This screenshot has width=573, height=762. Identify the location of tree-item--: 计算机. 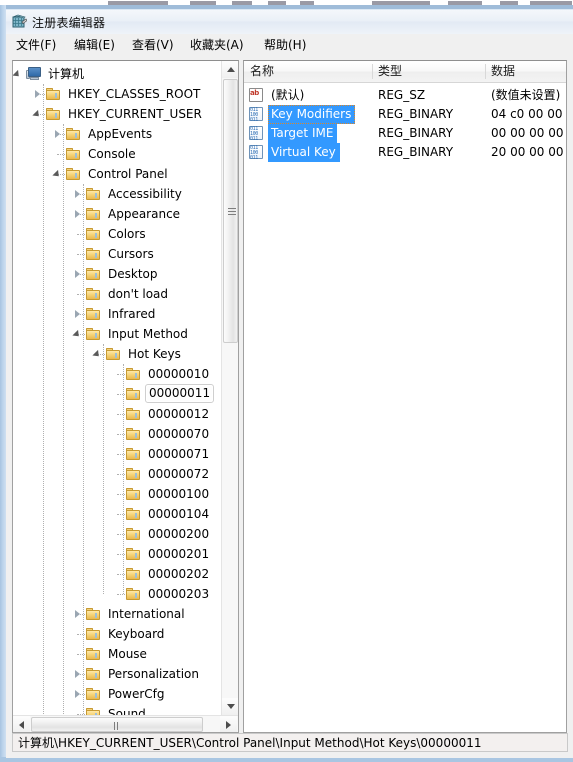
(117, 74).